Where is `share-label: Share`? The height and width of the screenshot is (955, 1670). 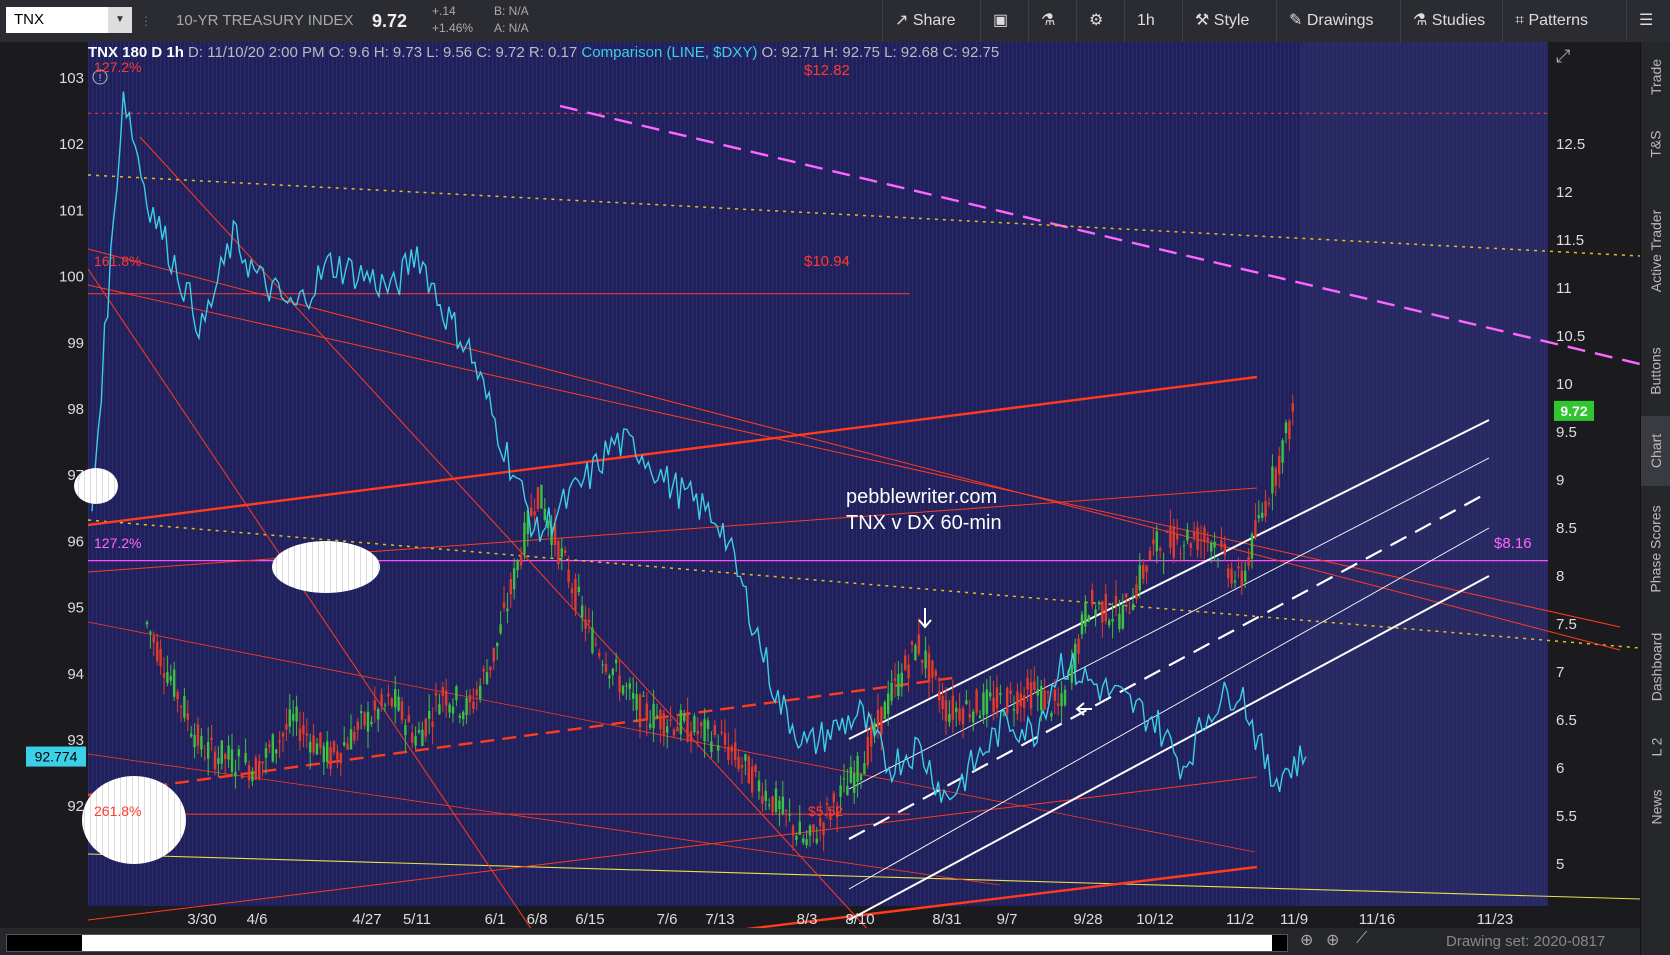
share-label: Share is located at coordinates (934, 20).